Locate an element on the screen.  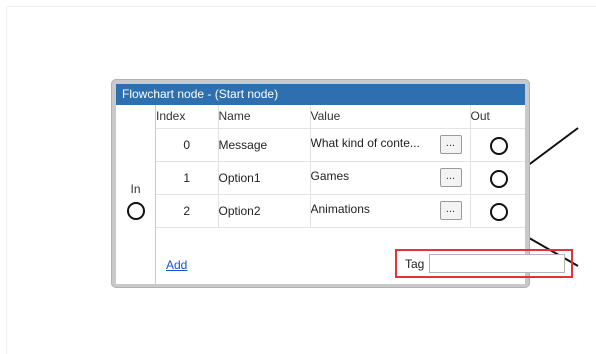
row-name: Message is located at coordinates (264, 145).